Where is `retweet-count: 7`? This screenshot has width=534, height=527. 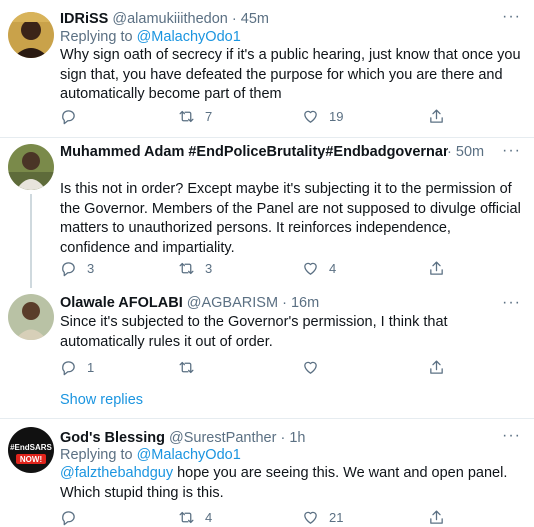 retweet-count: 7 is located at coordinates (209, 116).